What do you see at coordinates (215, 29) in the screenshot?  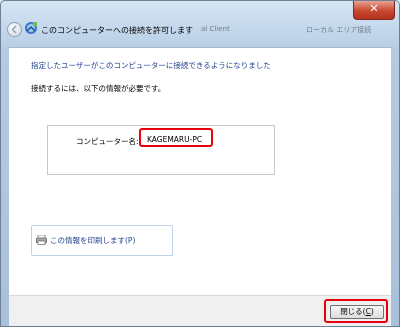 I see `background-text: al Client` at bounding box center [215, 29].